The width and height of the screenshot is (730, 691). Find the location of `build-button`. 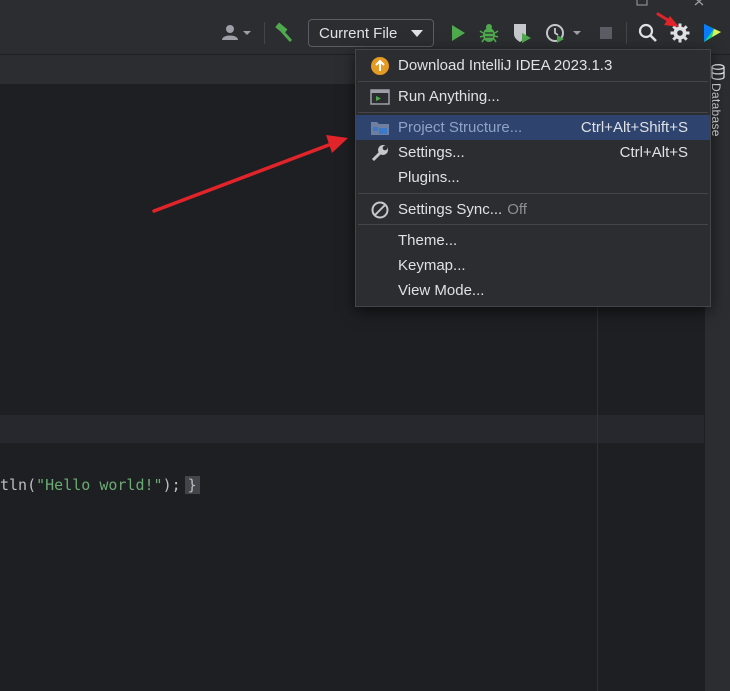

build-button is located at coordinates (284, 33).